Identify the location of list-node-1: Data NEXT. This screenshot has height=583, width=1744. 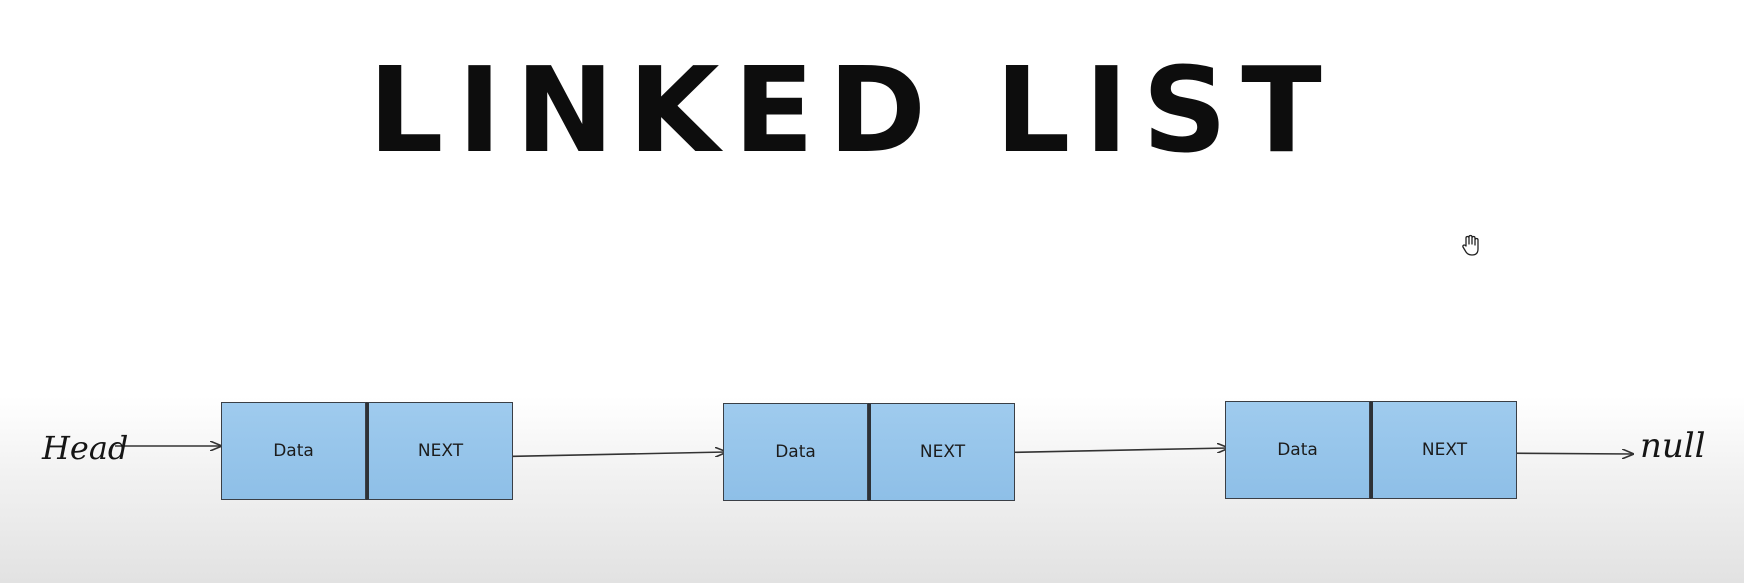
(367, 451).